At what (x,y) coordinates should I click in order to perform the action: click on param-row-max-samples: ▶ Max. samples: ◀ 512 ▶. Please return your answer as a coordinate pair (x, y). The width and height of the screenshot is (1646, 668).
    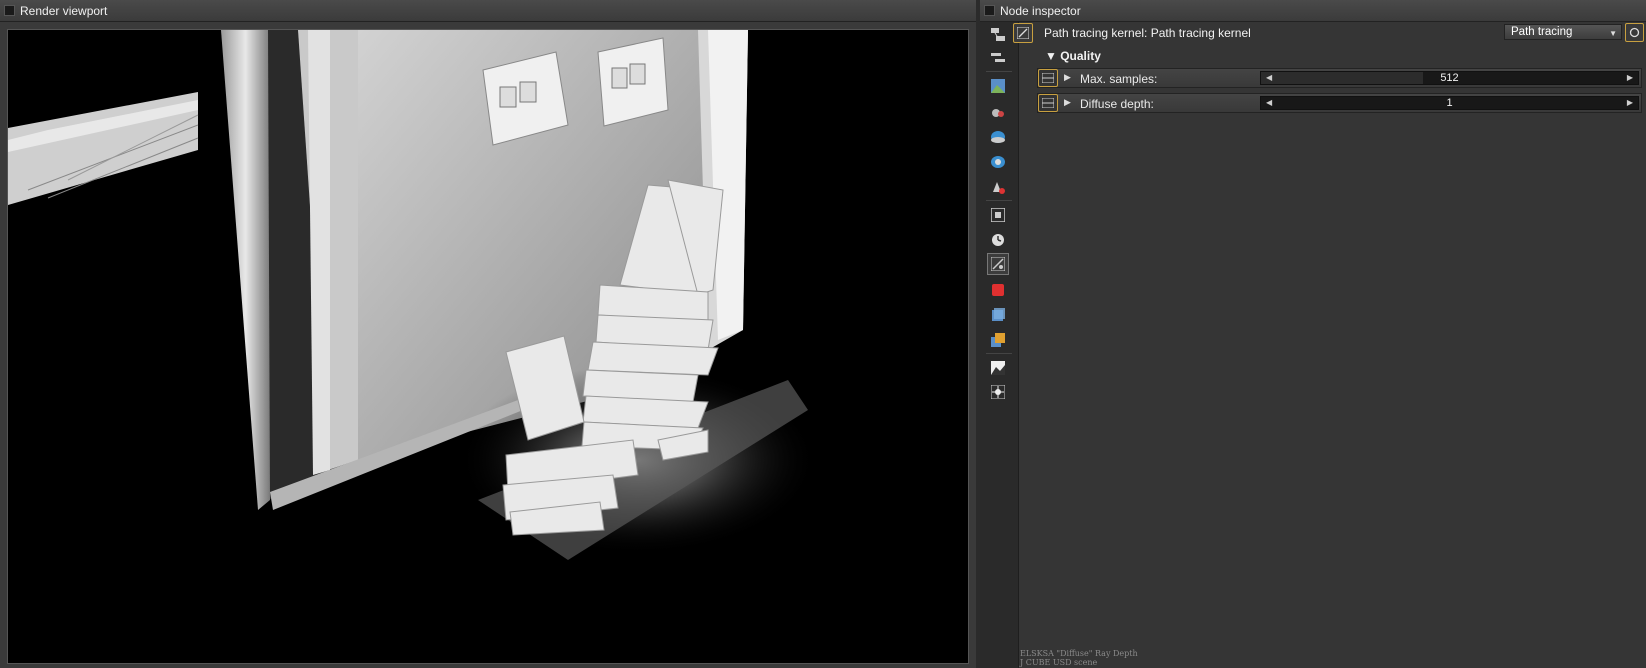
    Looking at the image, I should click on (1339, 78).